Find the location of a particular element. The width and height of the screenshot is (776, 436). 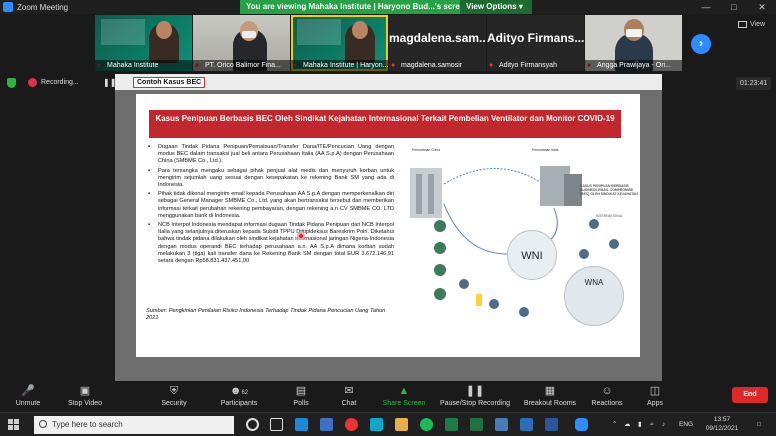

slide-section-label: Contoh Kasus BEC is located at coordinates (169, 82).